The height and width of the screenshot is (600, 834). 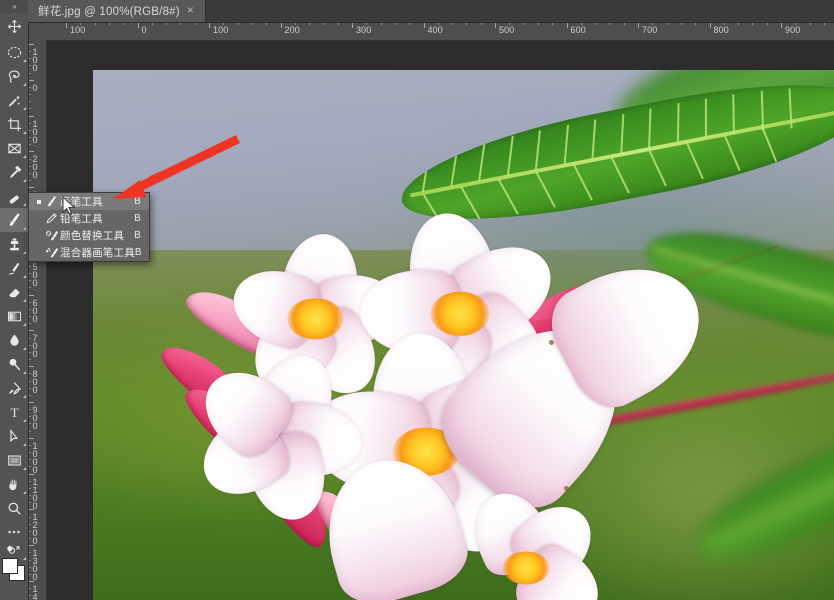 I want to click on tool-path-selection, so click(x=14, y=436).